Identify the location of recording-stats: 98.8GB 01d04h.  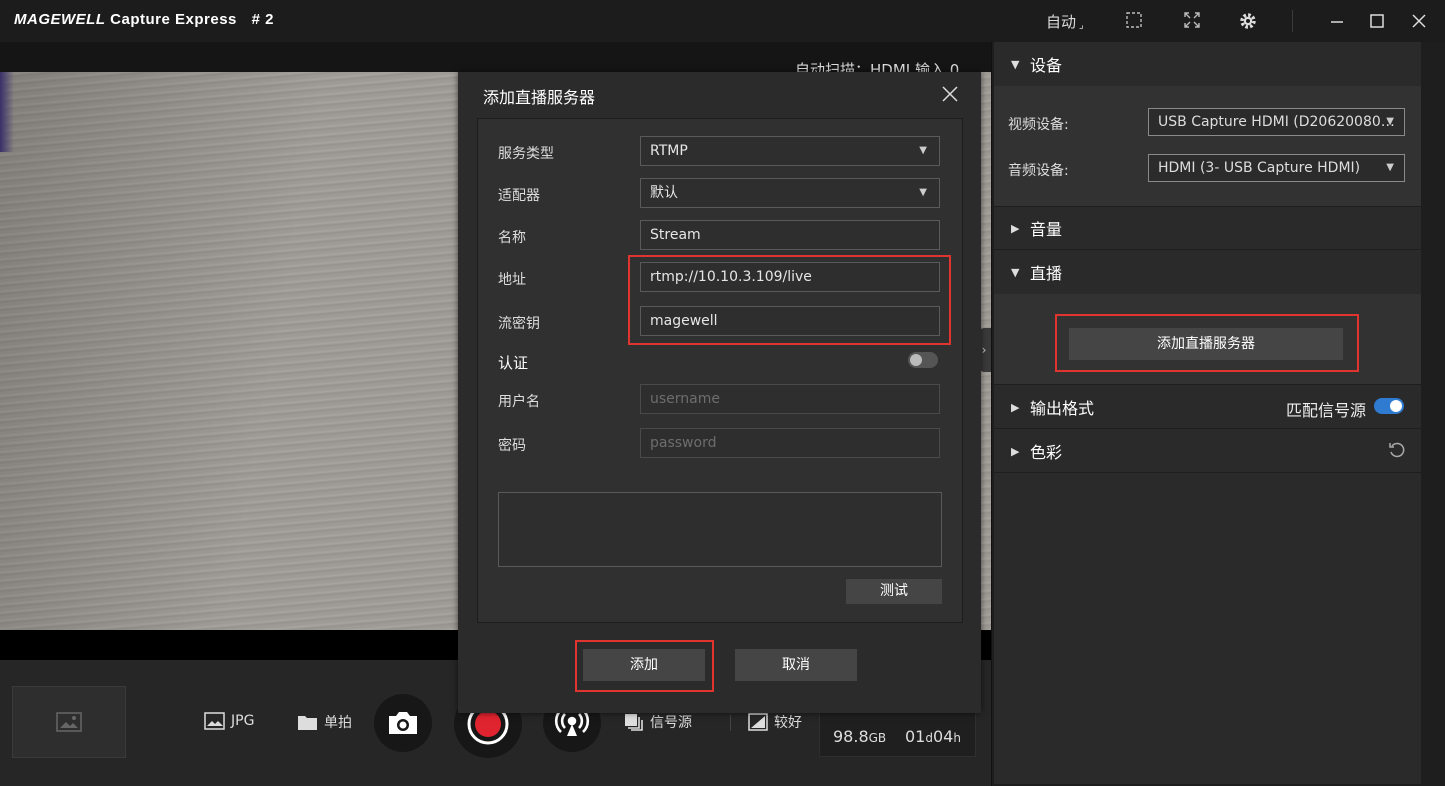
(897, 734).